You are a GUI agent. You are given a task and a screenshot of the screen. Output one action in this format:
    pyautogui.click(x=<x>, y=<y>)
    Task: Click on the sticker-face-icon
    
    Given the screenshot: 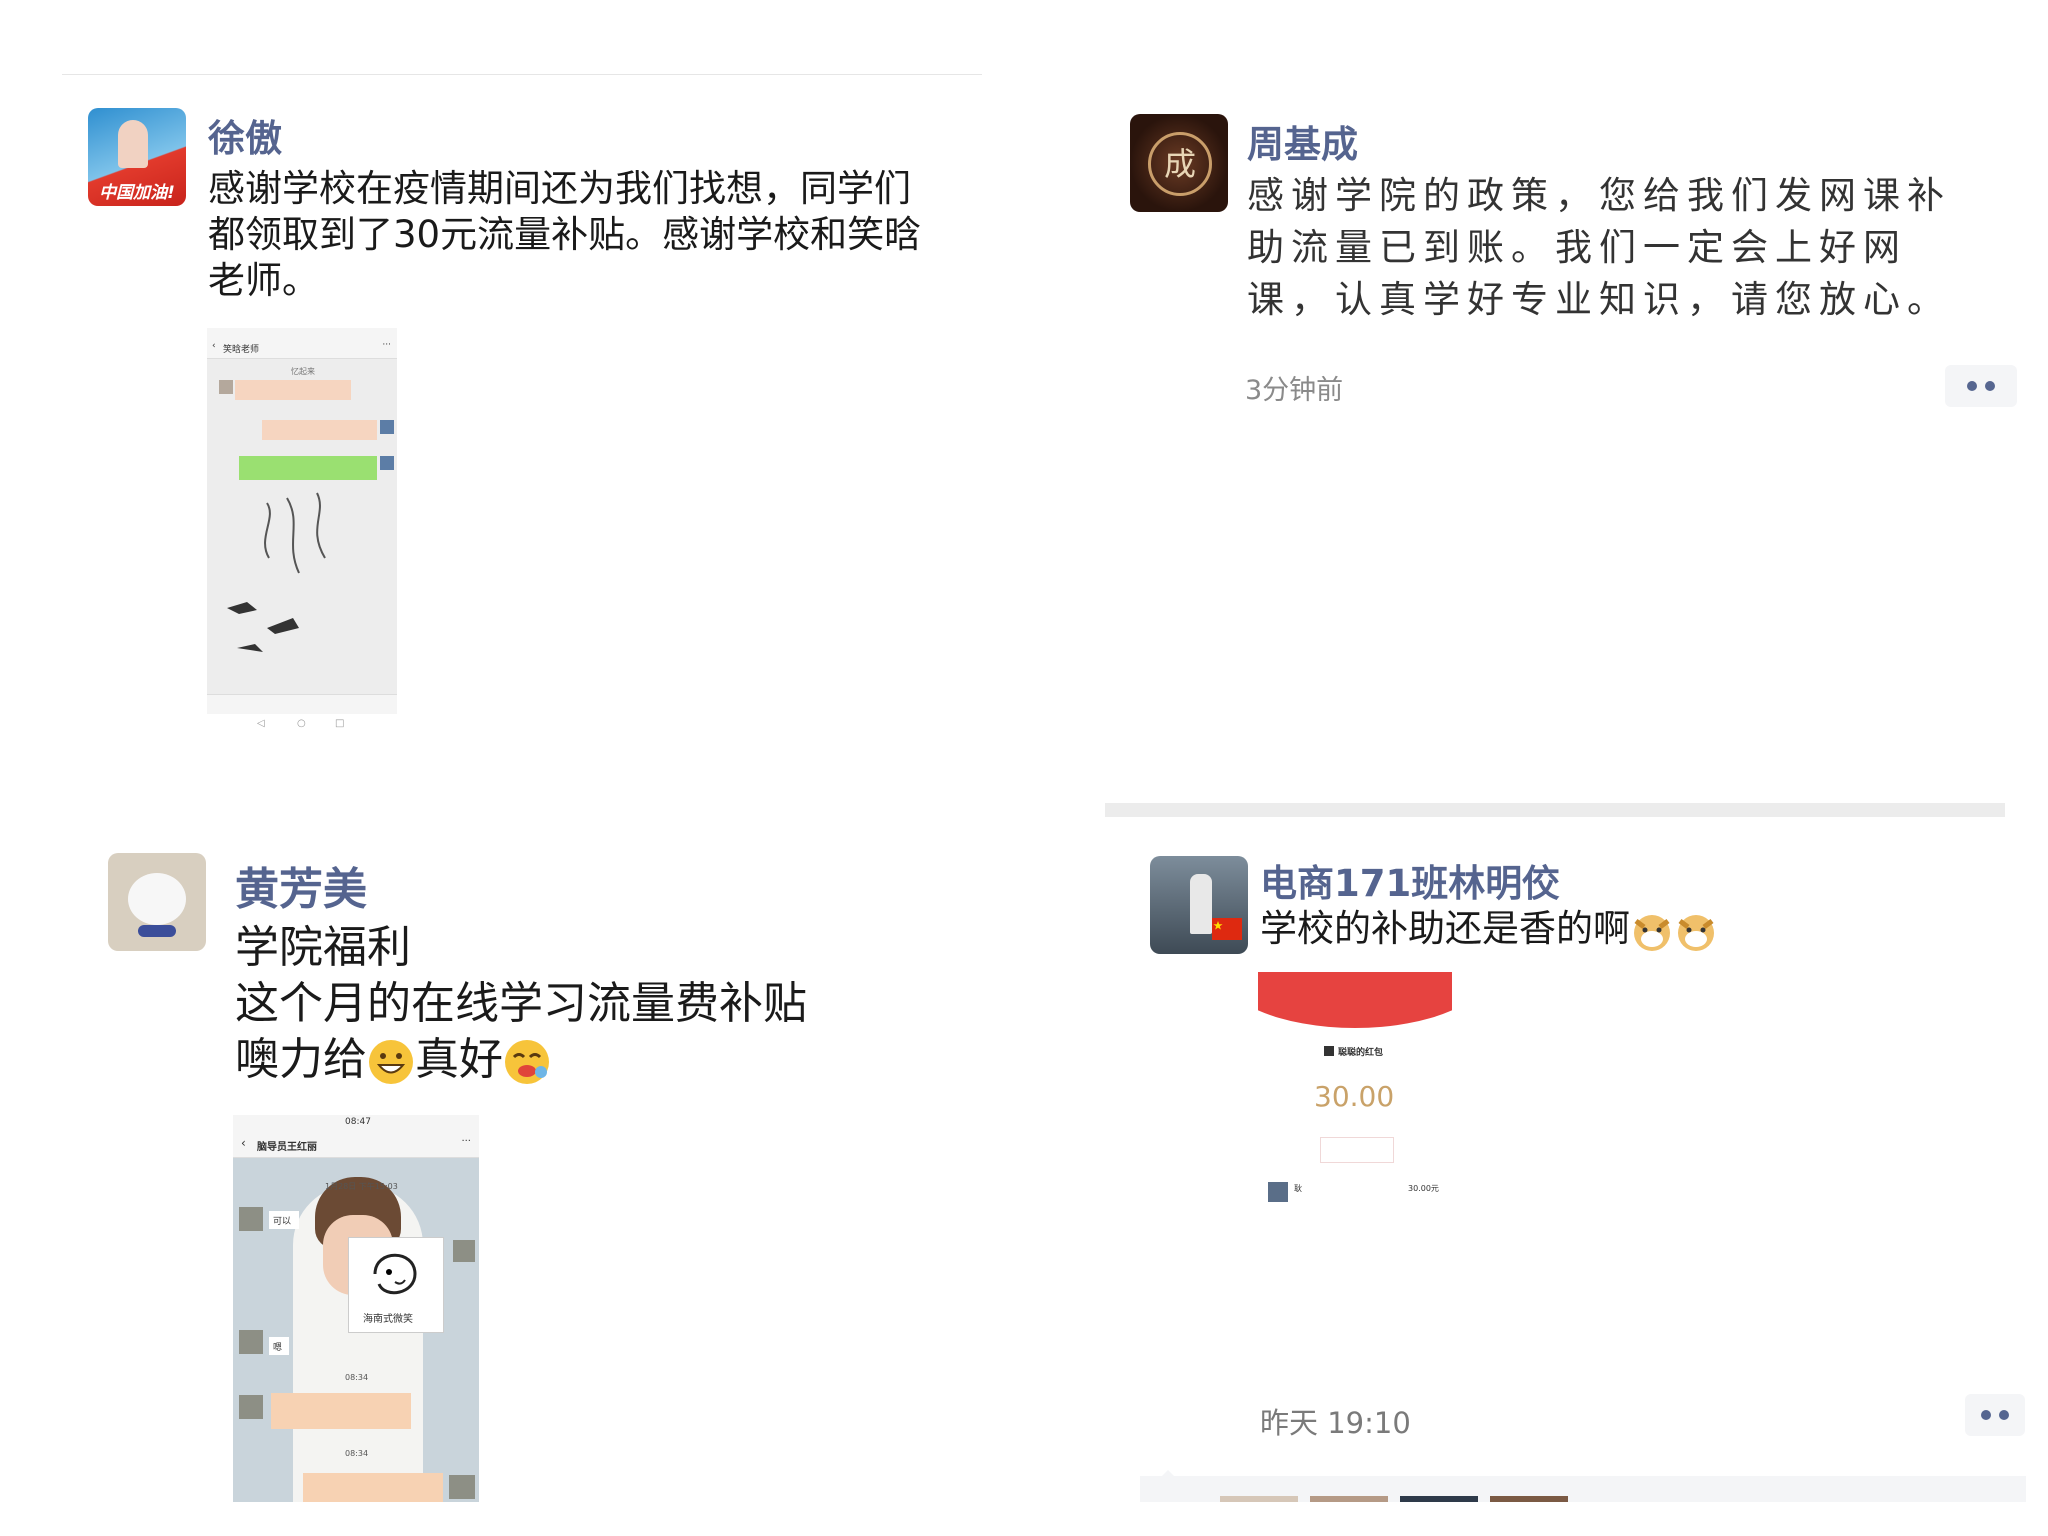 What is the action you would take?
    pyautogui.click(x=395, y=1274)
    